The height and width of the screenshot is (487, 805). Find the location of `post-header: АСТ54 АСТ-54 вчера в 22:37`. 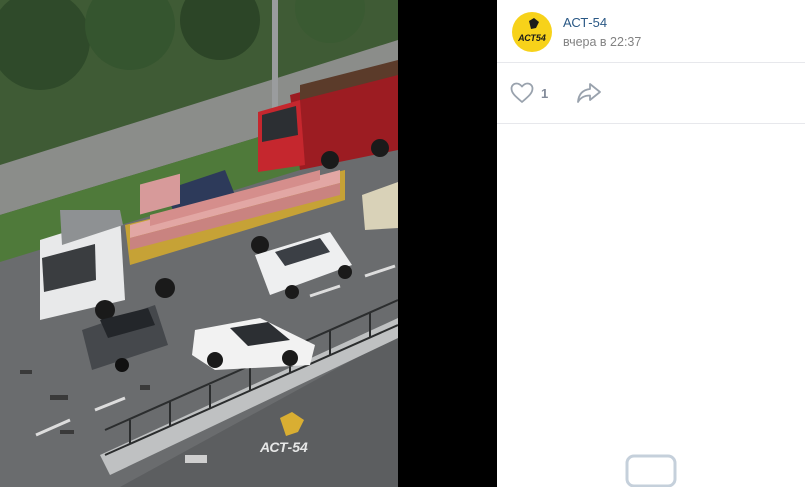

post-header: АСТ54 АСТ-54 вчера в 22:37 is located at coordinates (651, 31).